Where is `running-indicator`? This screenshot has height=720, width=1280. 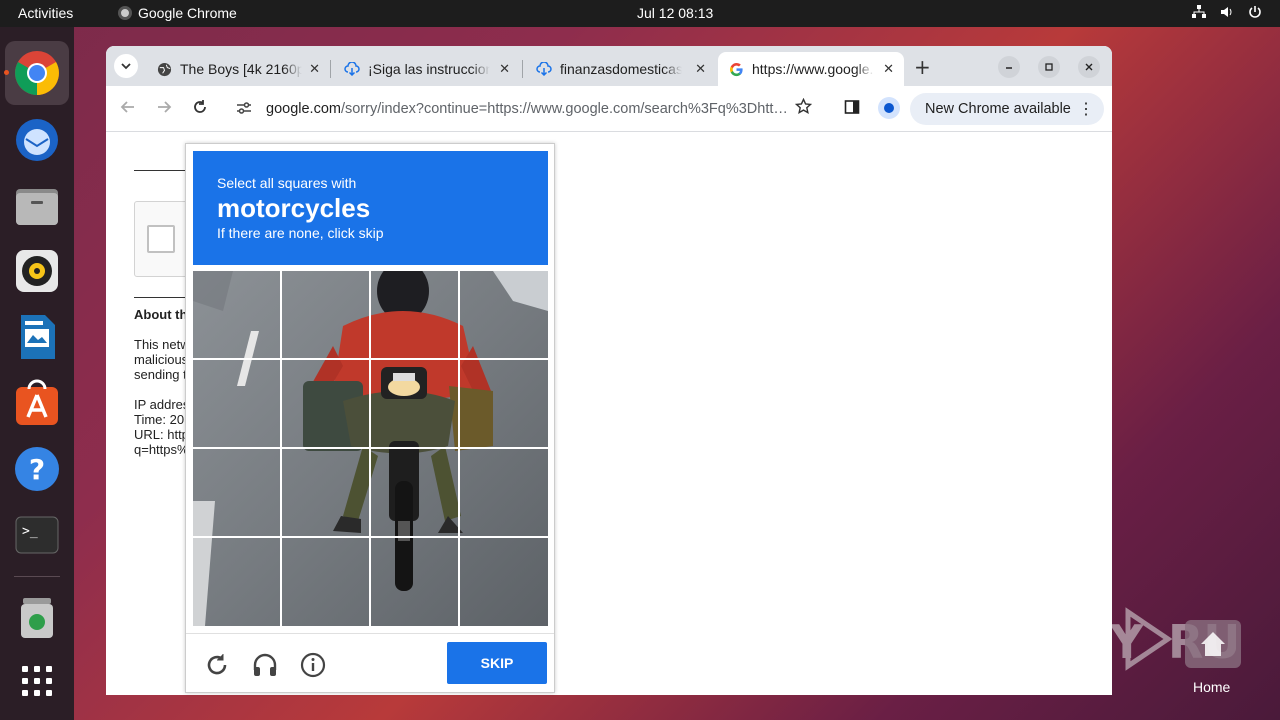 running-indicator is located at coordinates (6, 72).